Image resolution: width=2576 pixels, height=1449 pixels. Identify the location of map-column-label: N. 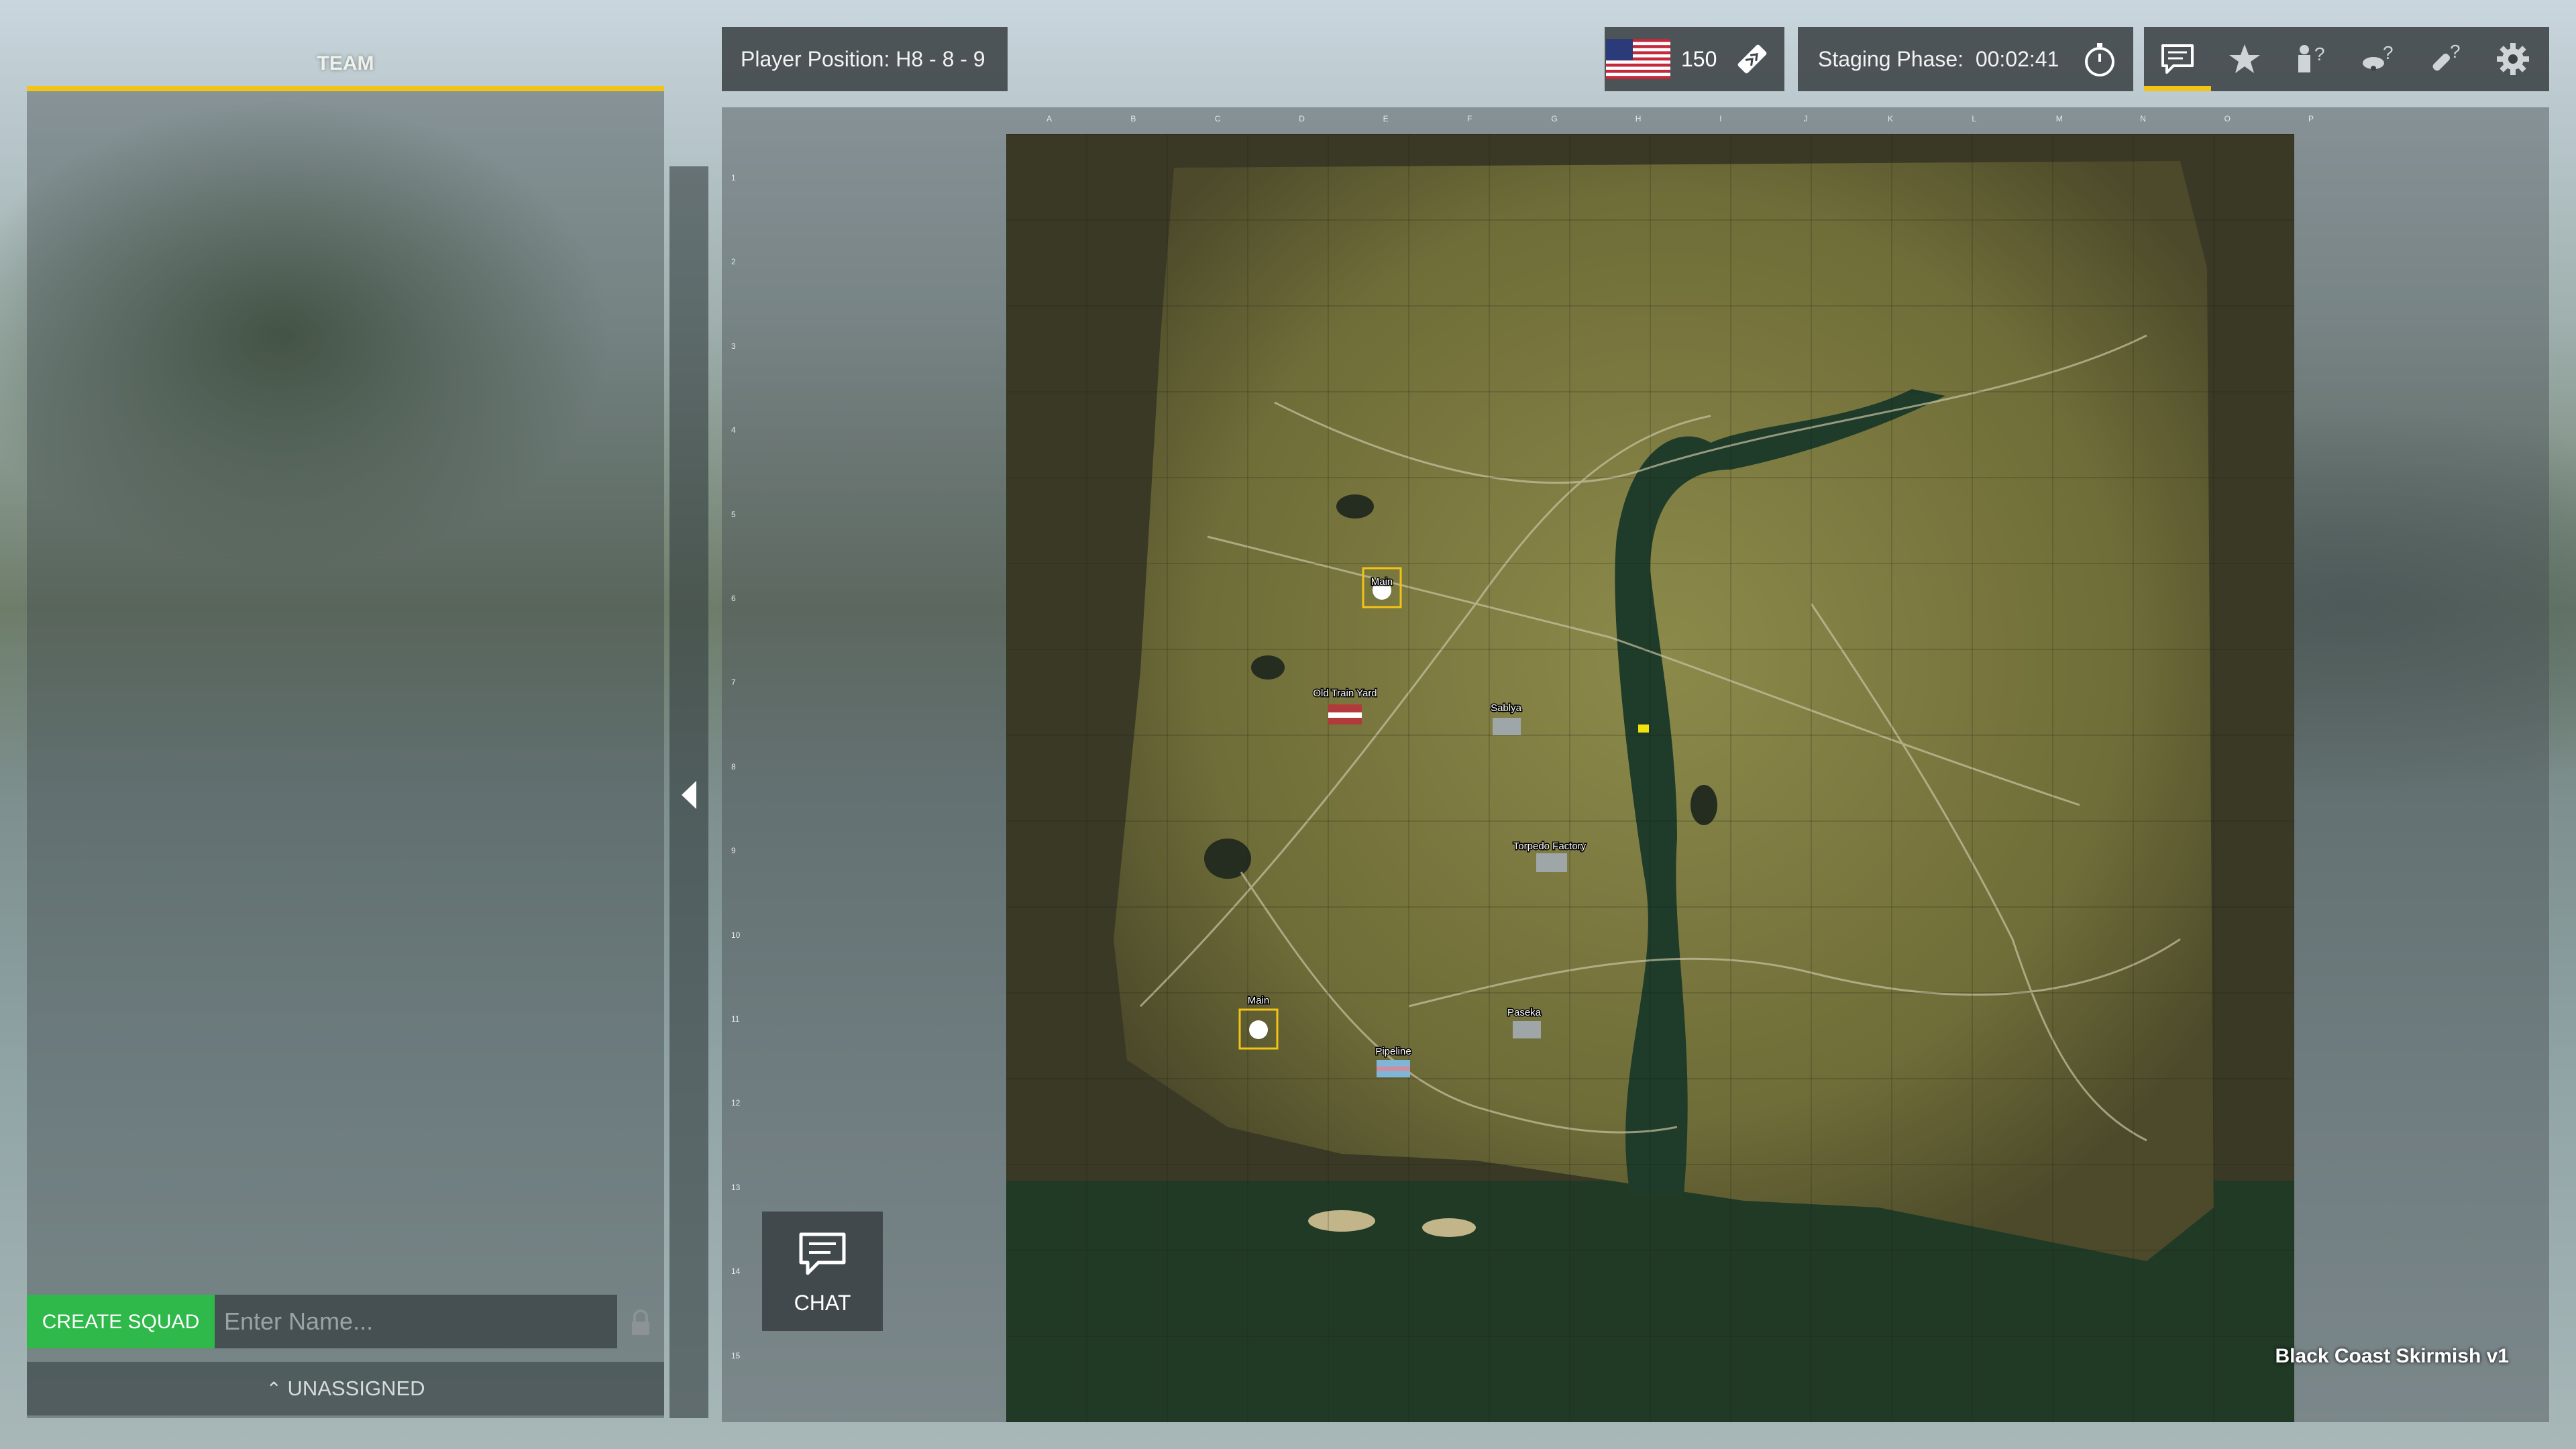
(2143, 118).